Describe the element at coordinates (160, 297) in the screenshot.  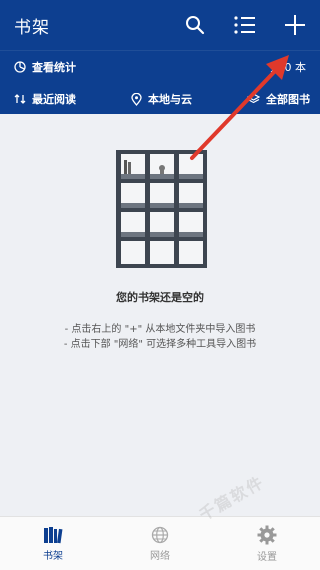
I see `empty-title: 您的书架还是空的` at that location.